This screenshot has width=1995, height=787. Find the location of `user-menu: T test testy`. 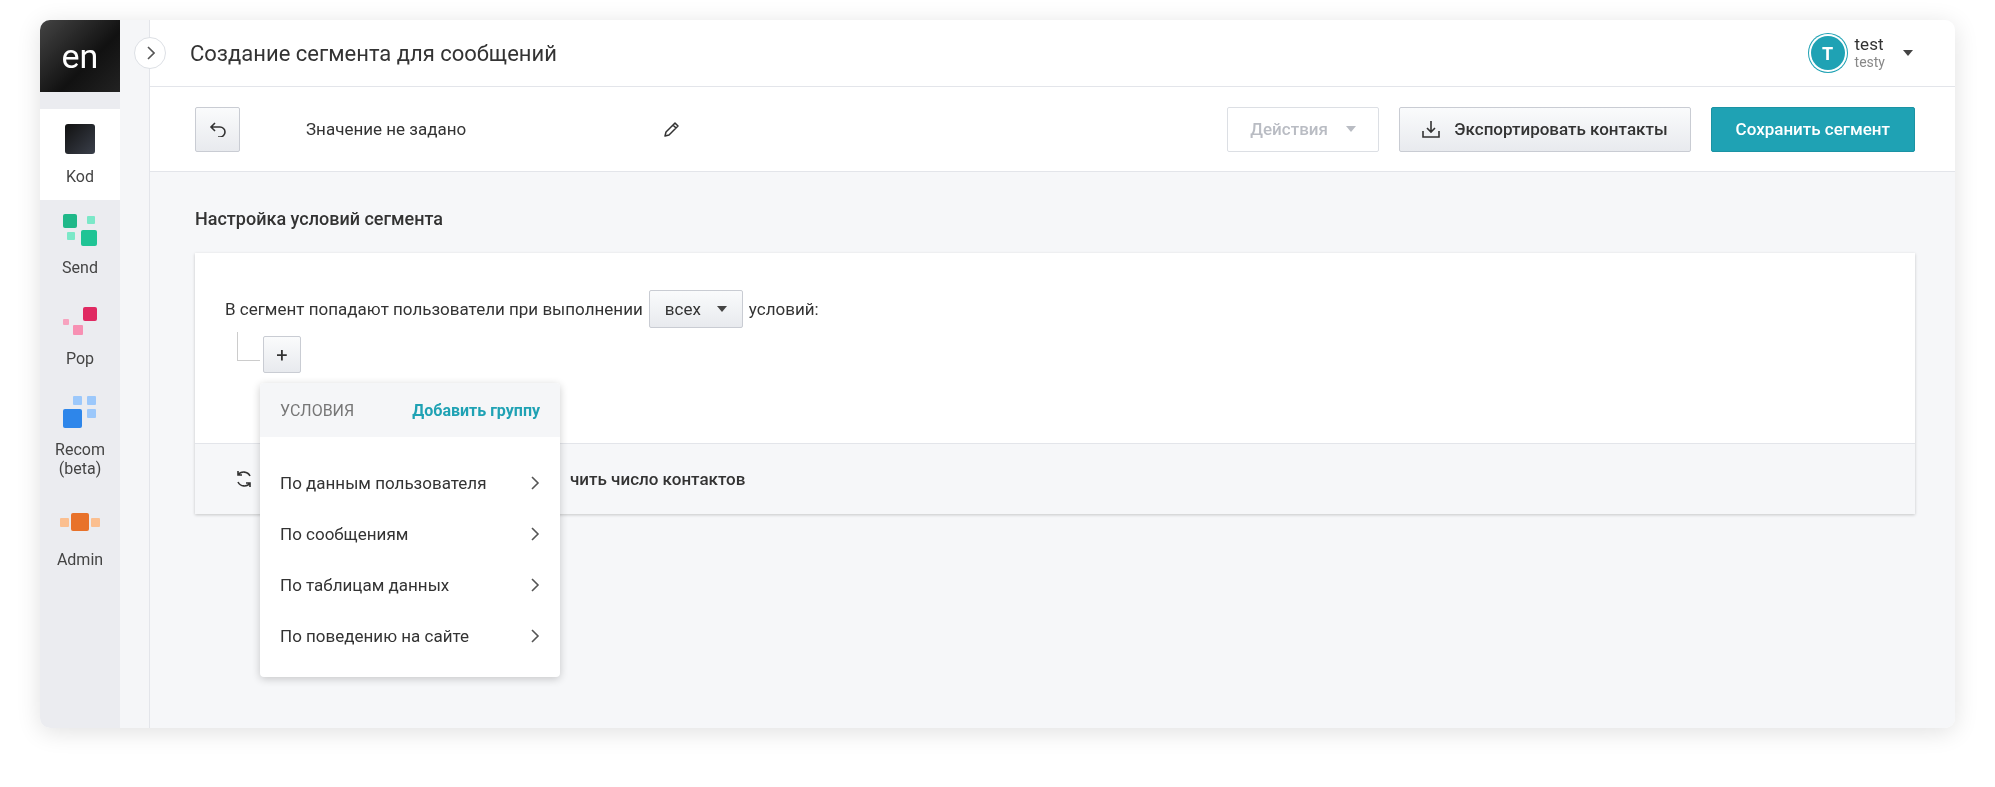

user-menu: T test testy is located at coordinates (1861, 53).